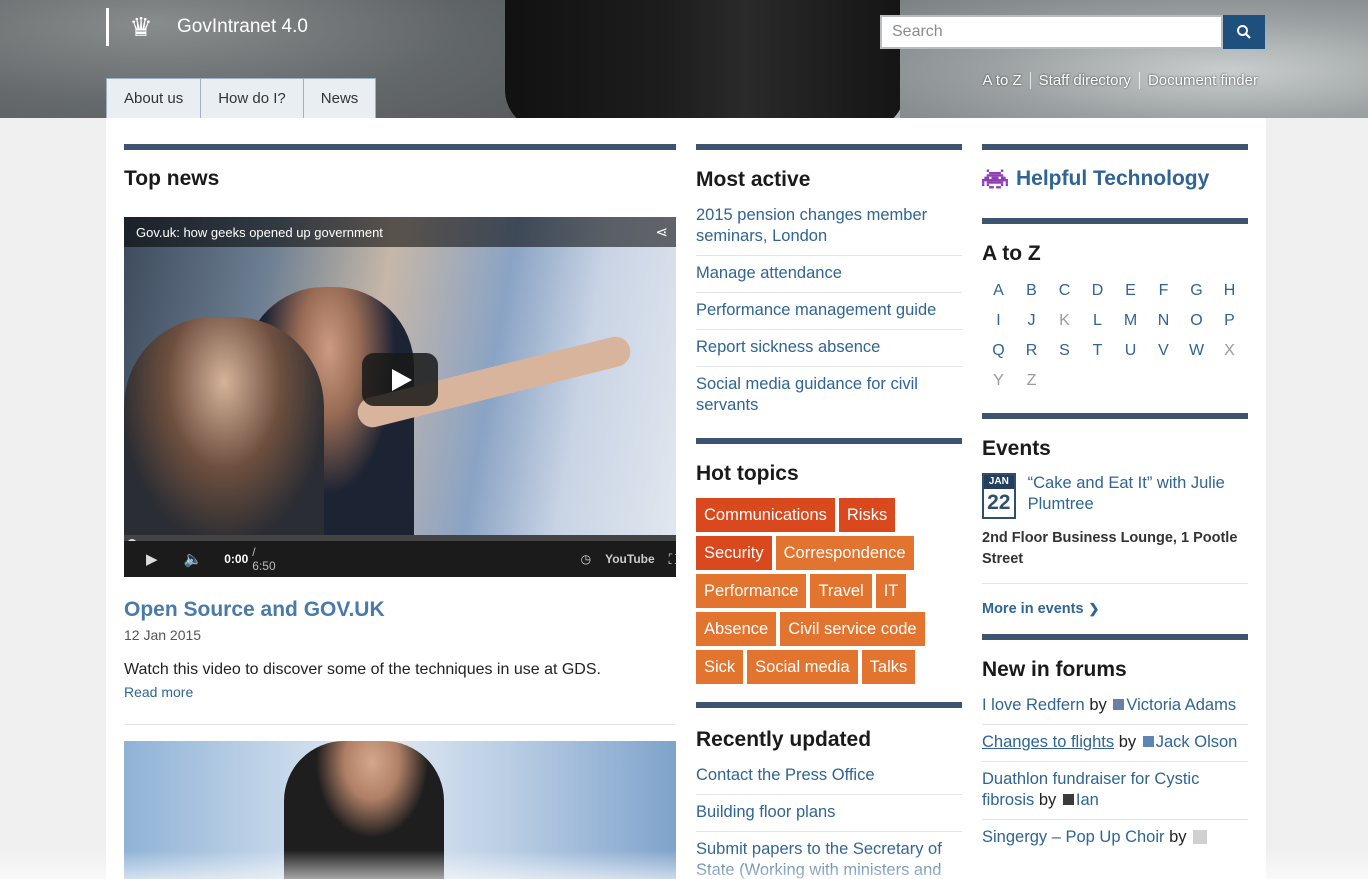 The width and height of the screenshot is (1368, 879). Describe the element at coordinates (400, 379) in the screenshot. I see `play-overlay-button` at that location.